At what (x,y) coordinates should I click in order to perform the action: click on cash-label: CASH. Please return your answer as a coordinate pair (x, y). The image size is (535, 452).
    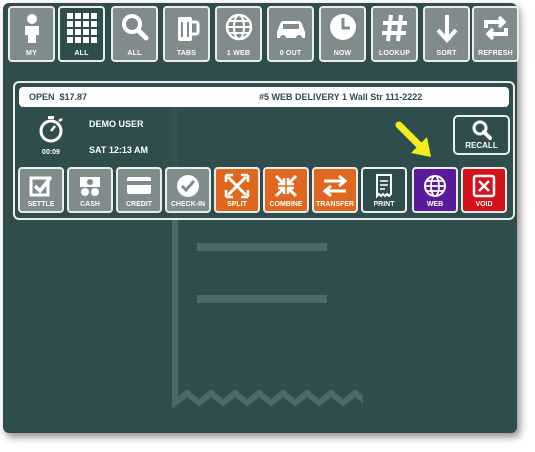
    Looking at the image, I should click on (90, 204).